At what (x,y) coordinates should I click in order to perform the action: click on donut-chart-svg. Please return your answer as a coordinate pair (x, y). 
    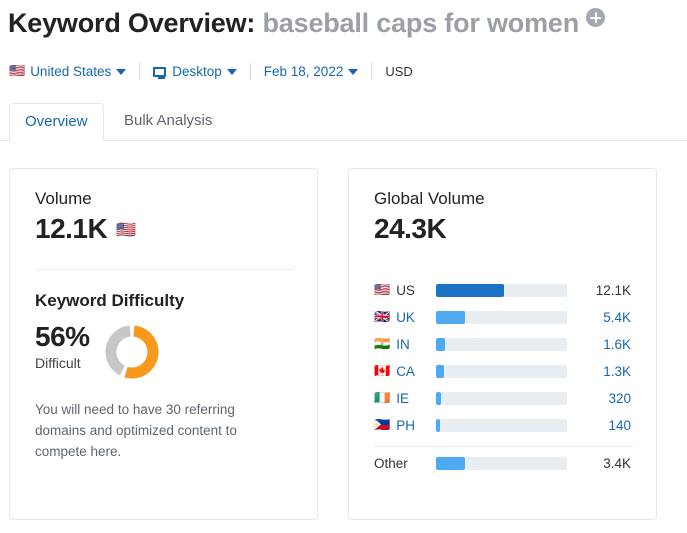
    Looking at the image, I should click on (132, 352).